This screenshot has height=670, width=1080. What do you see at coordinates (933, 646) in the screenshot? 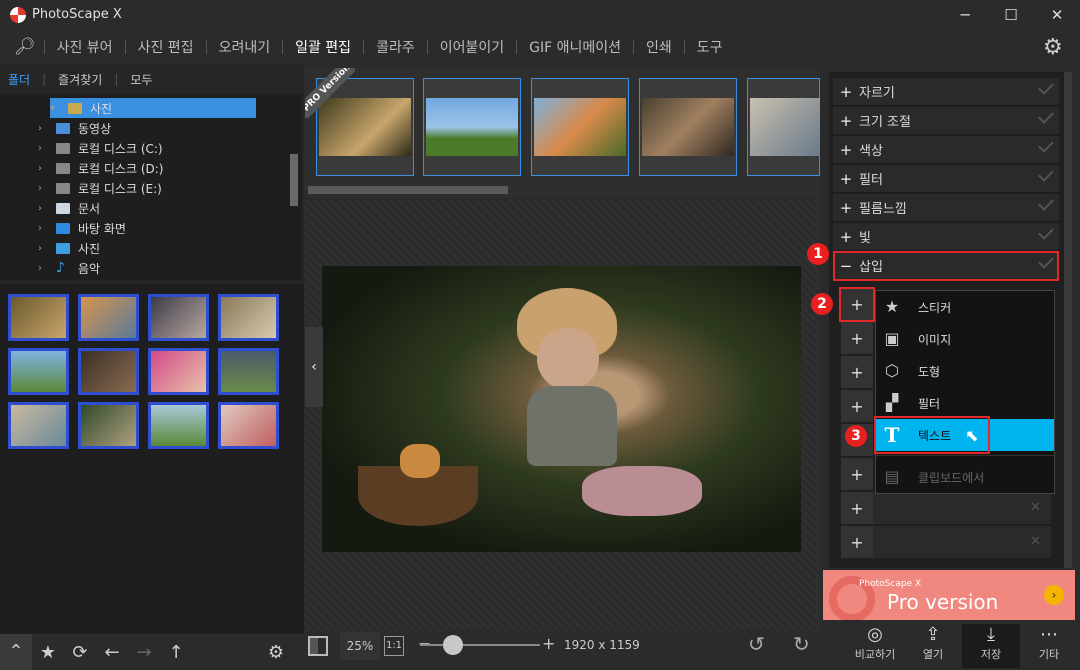
I see `open-button: ⇪ 열기` at bounding box center [933, 646].